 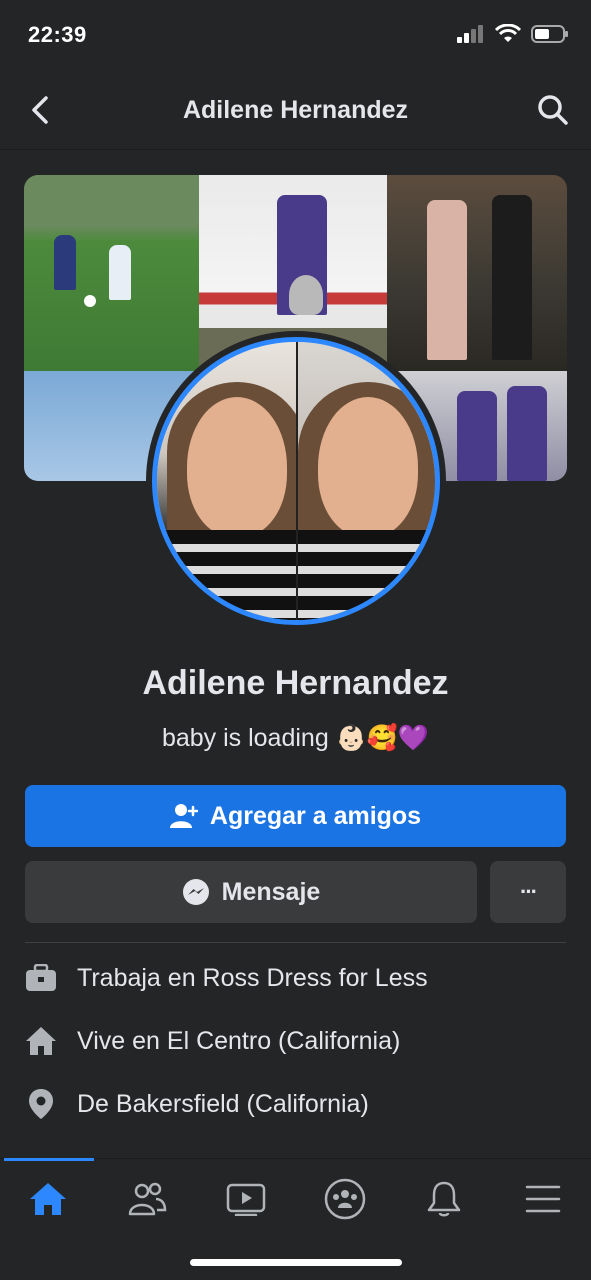 I want to click on about-work-value: Ross Dress for Less, so click(x=315, y=978).